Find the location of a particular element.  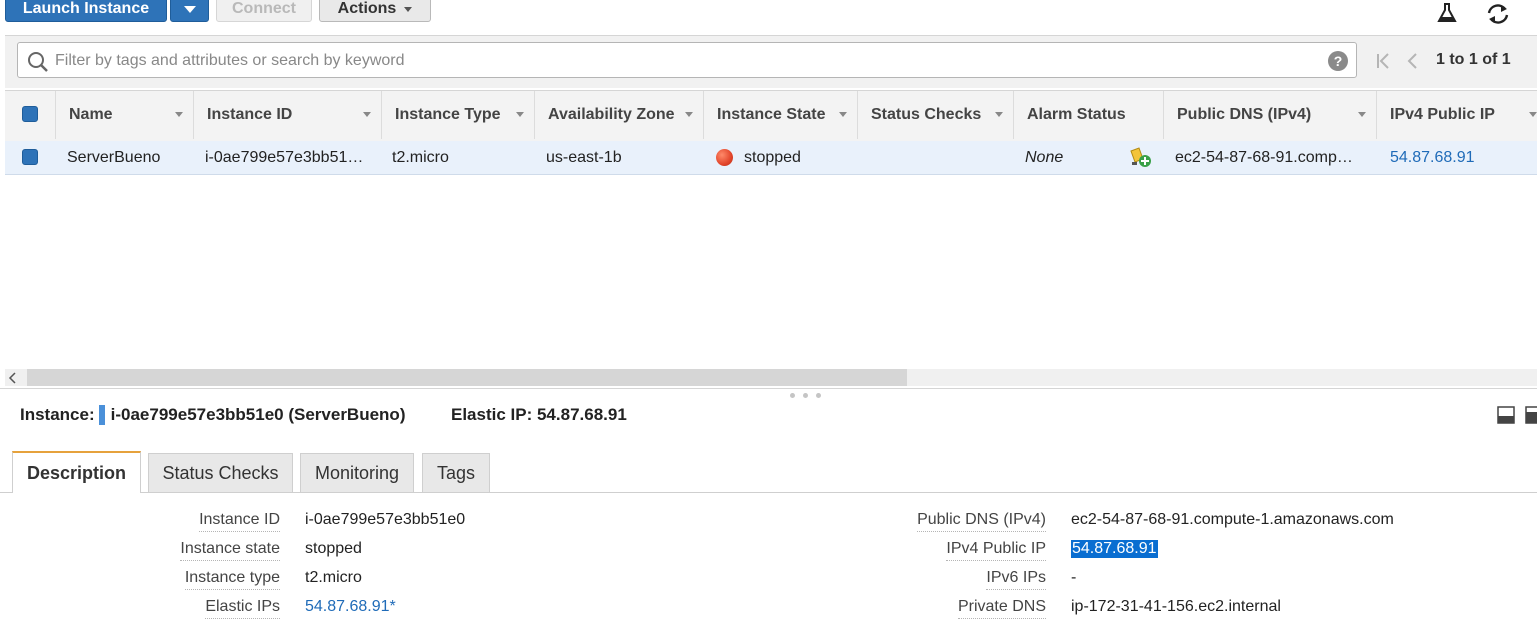

horizontal-scrollbar is located at coordinates (771, 377).